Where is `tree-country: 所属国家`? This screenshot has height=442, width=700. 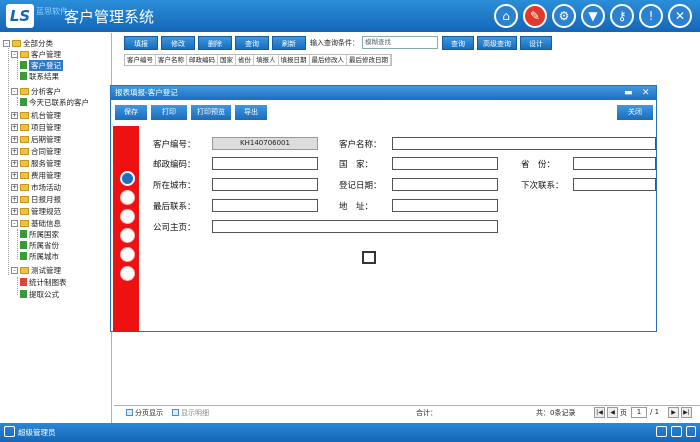 tree-country: 所属国家 is located at coordinates (39, 234).